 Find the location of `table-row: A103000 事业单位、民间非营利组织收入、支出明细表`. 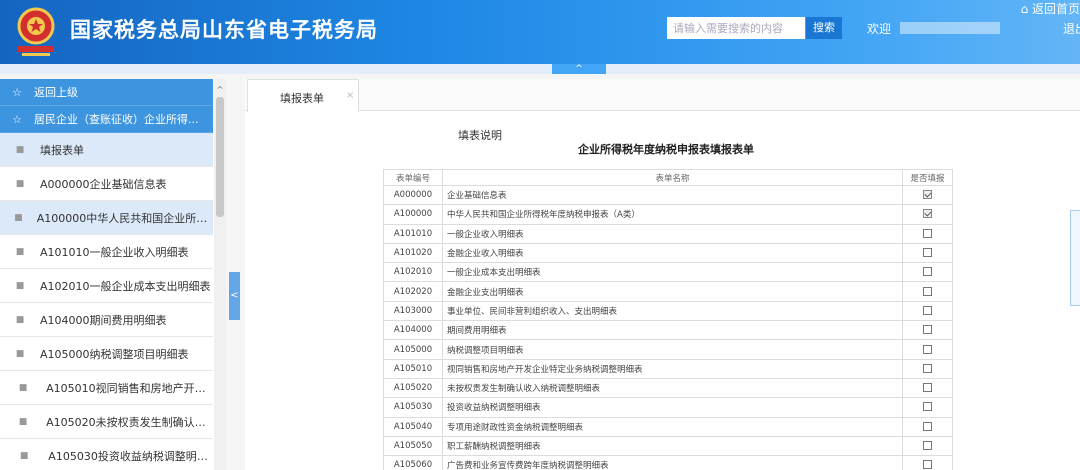

table-row: A103000 事业单位、民间非营利组织收入、支出明细表 is located at coordinates (668, 311).